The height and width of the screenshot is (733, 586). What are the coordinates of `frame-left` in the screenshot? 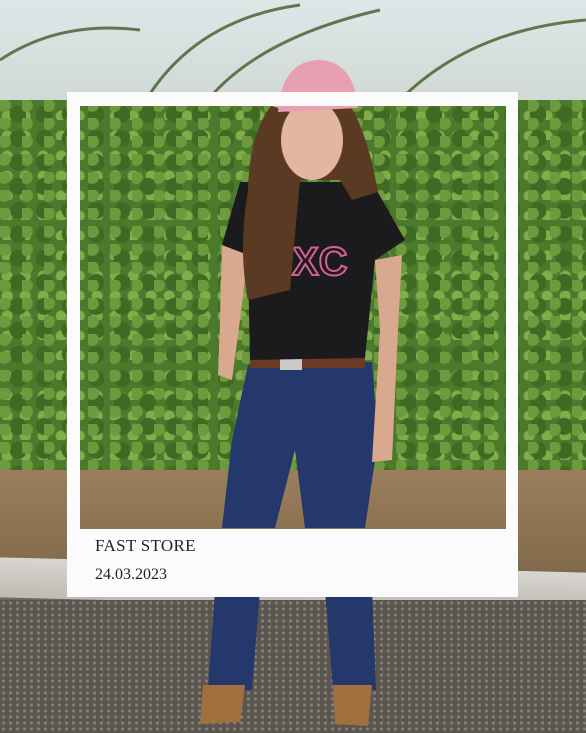 It's located at (73, 344).